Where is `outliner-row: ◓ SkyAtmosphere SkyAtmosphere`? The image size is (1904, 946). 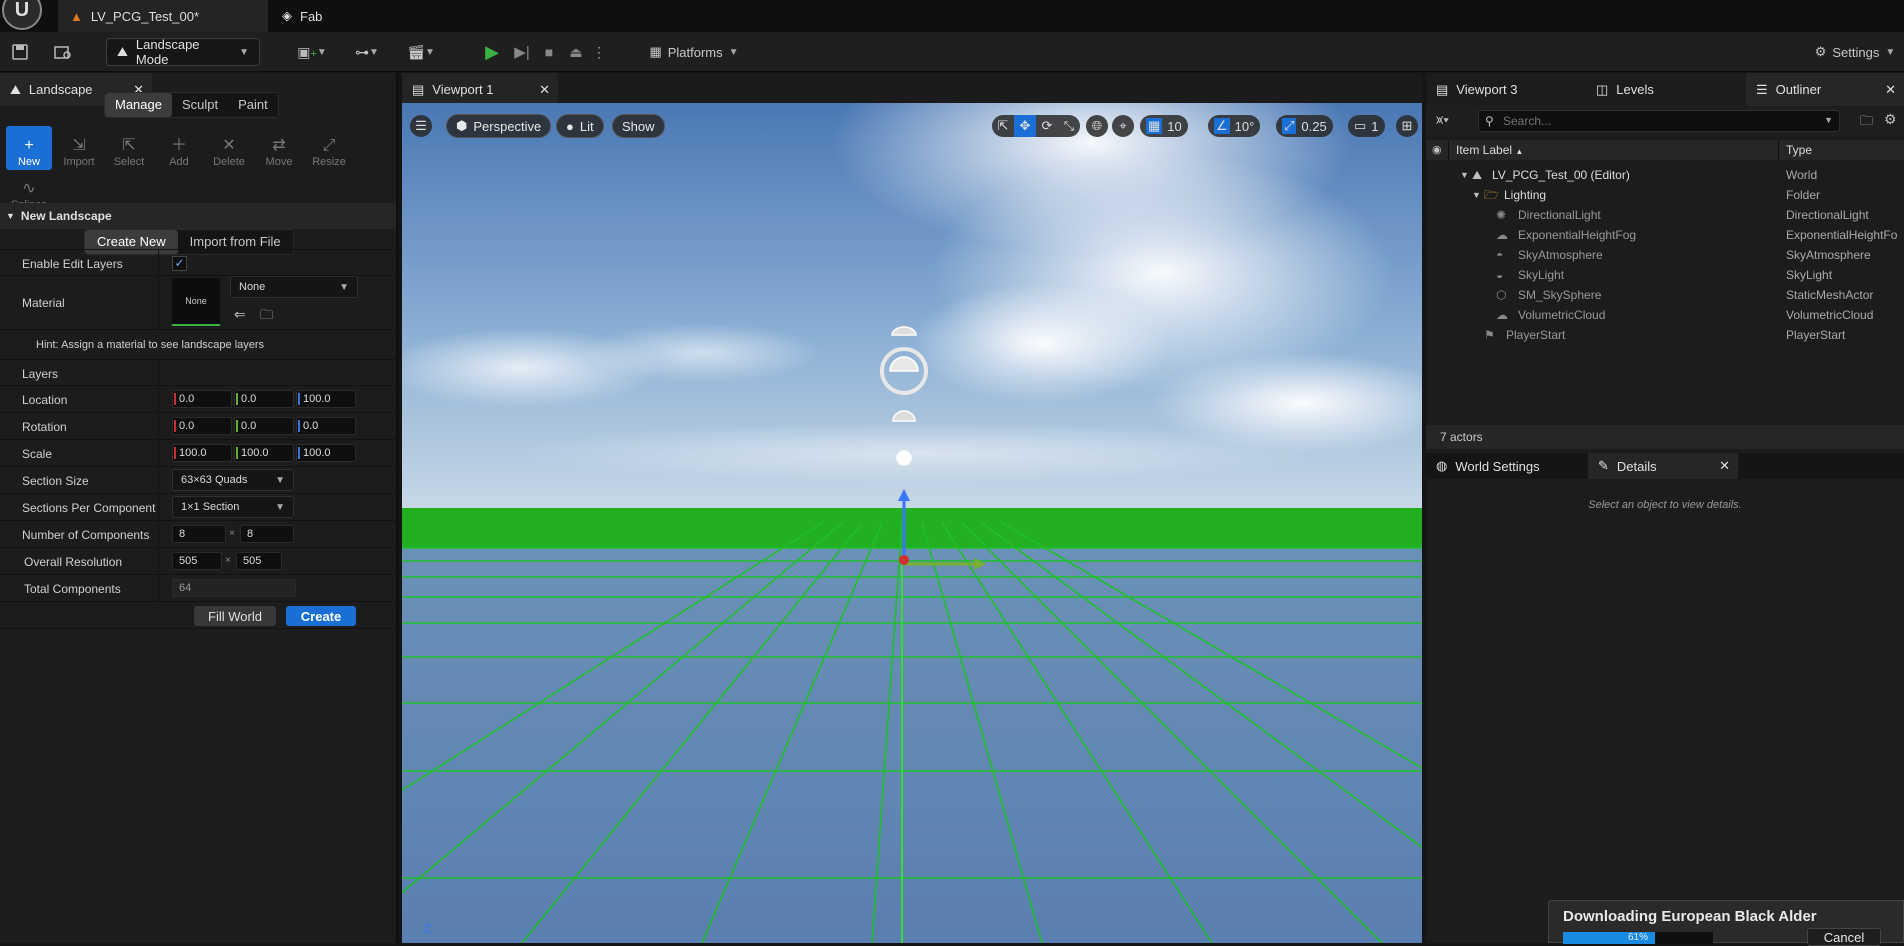 outliner-row: ◓ SkyAtmosphere SkyAtmosphere is located at coordinates (1665, 255).